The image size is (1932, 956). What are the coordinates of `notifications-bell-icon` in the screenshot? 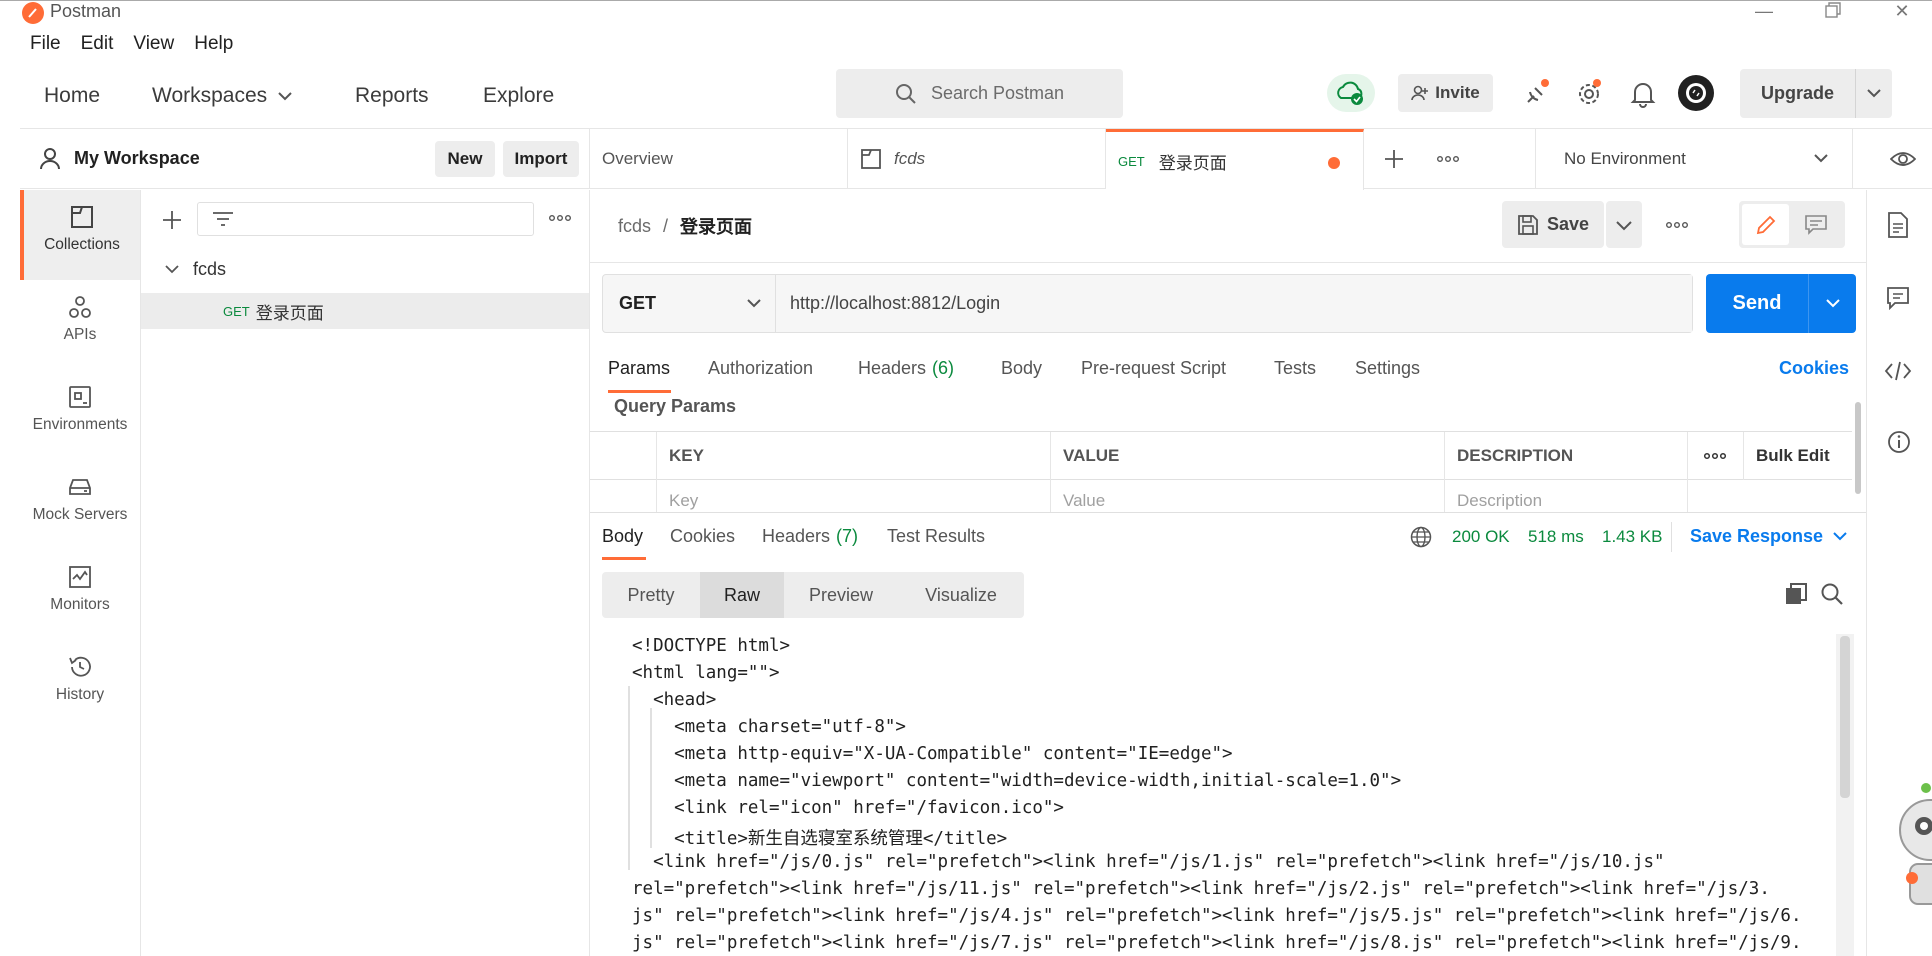 It's located at (1643, 94).